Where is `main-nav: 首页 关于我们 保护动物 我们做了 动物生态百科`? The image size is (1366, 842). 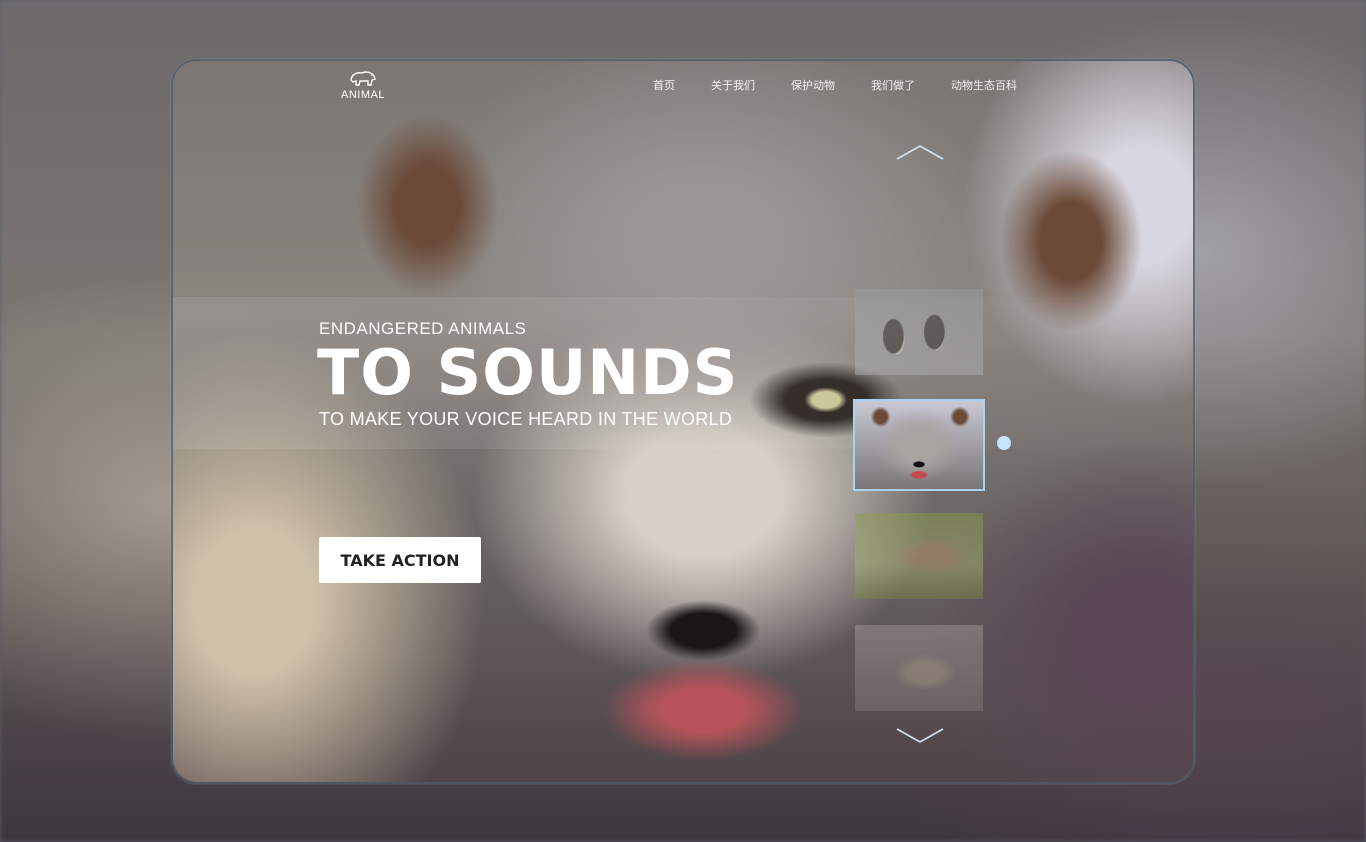
main-nav: 首页 关于我们 保护动物 我们做了 动物生态百科 is located at coordinates (853, 85).